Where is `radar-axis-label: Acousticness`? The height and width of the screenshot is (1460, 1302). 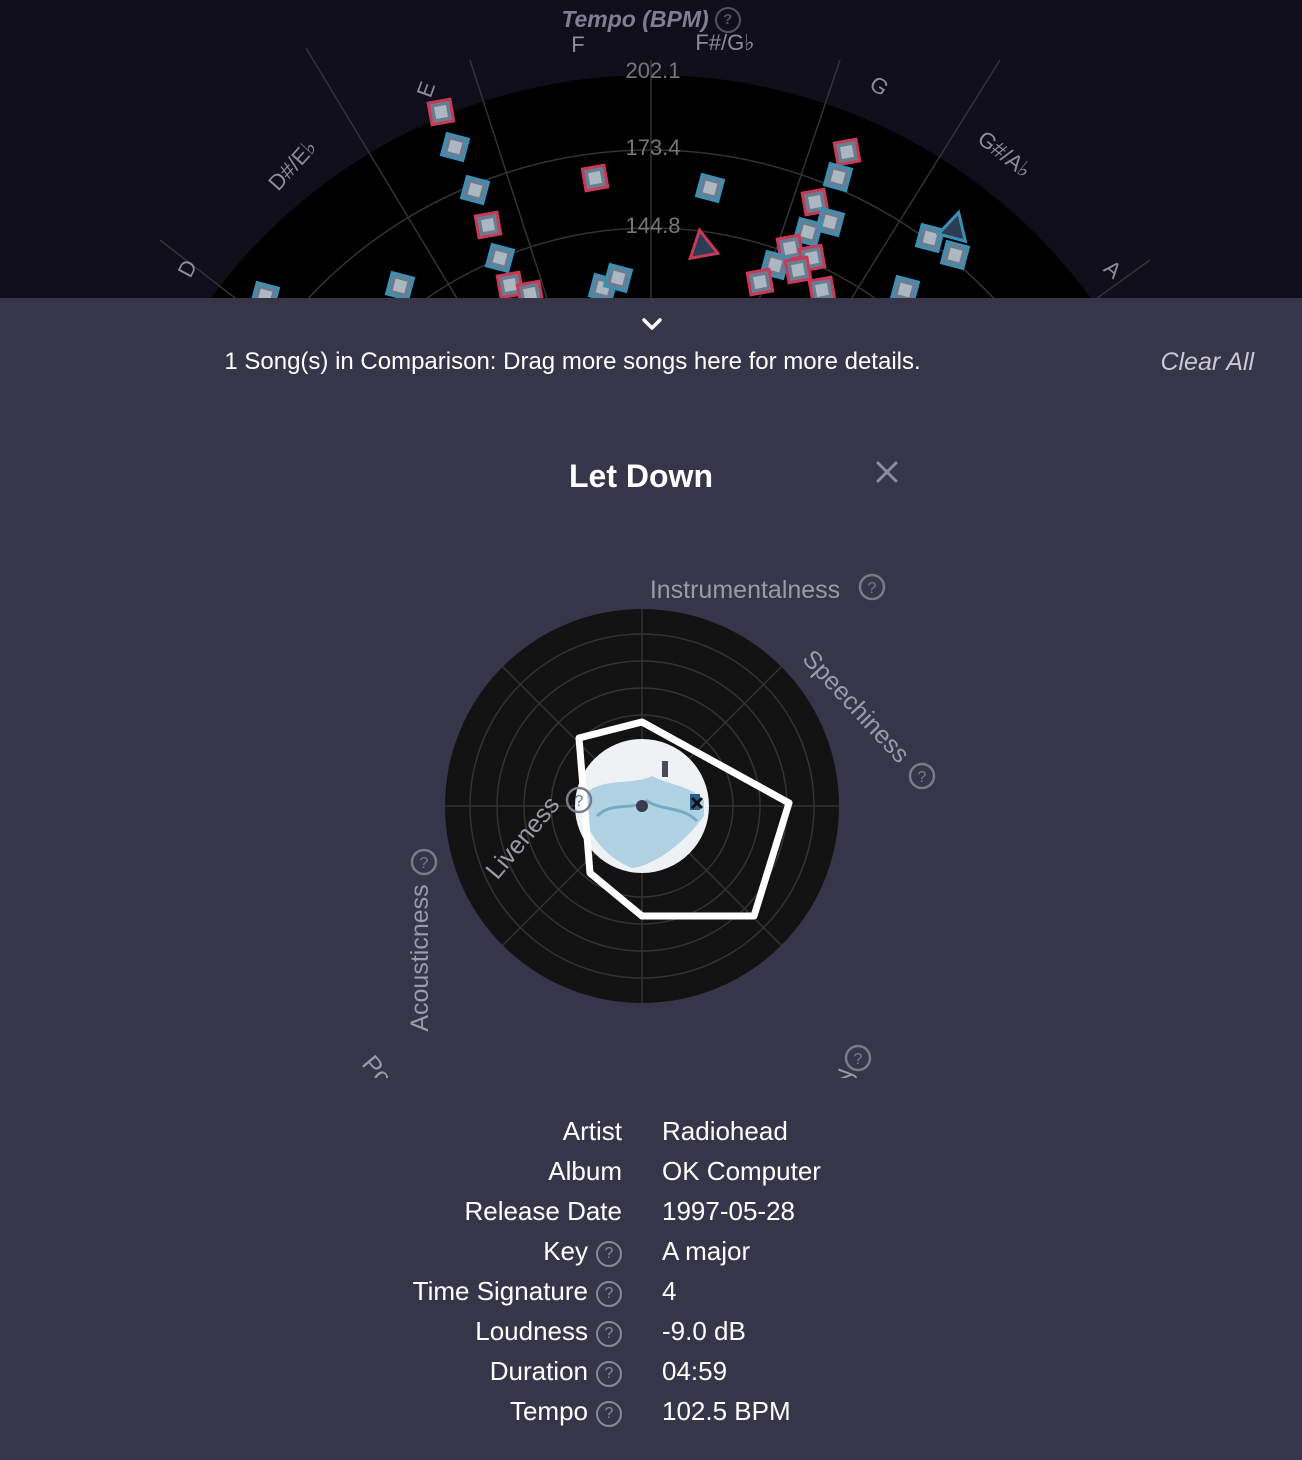
radar-axis-label: Acousticness is located at coordinates (420, 957).